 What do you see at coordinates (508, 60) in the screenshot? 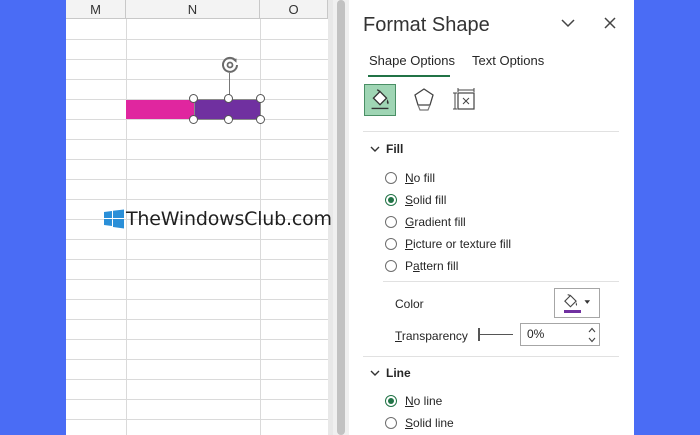
I see `tab-text-options: Text Options` at bounding box center [508, 60].